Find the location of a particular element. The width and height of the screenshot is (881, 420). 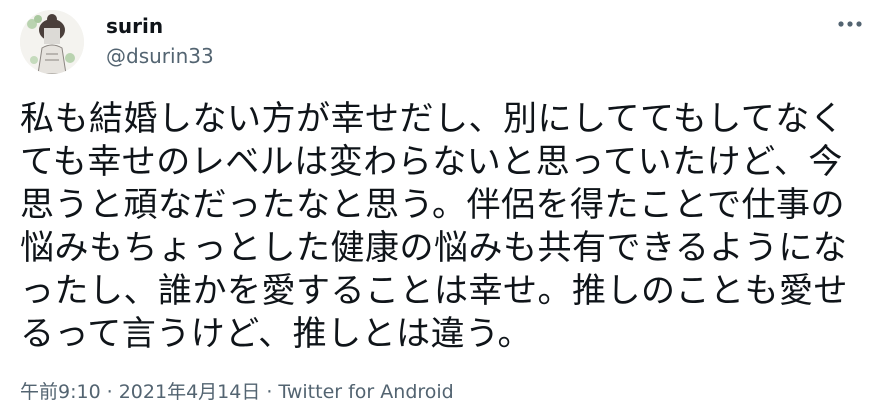

tweet-meta: 午前9:10 · 2021年4月14日 · Twitter for Android is located at coordinates (237, 392).